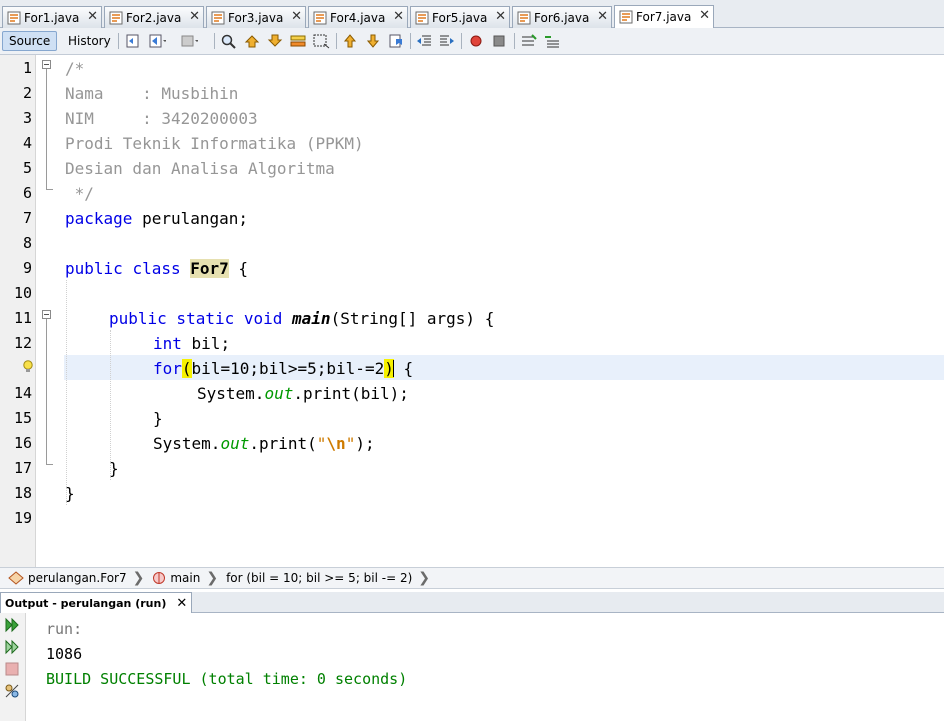 The width and height of the screenshot is (944, 721). What do you see at coordinates (22, 418) in the screenshot?
I see `line-number: 15` at bounding box center [22, 418].